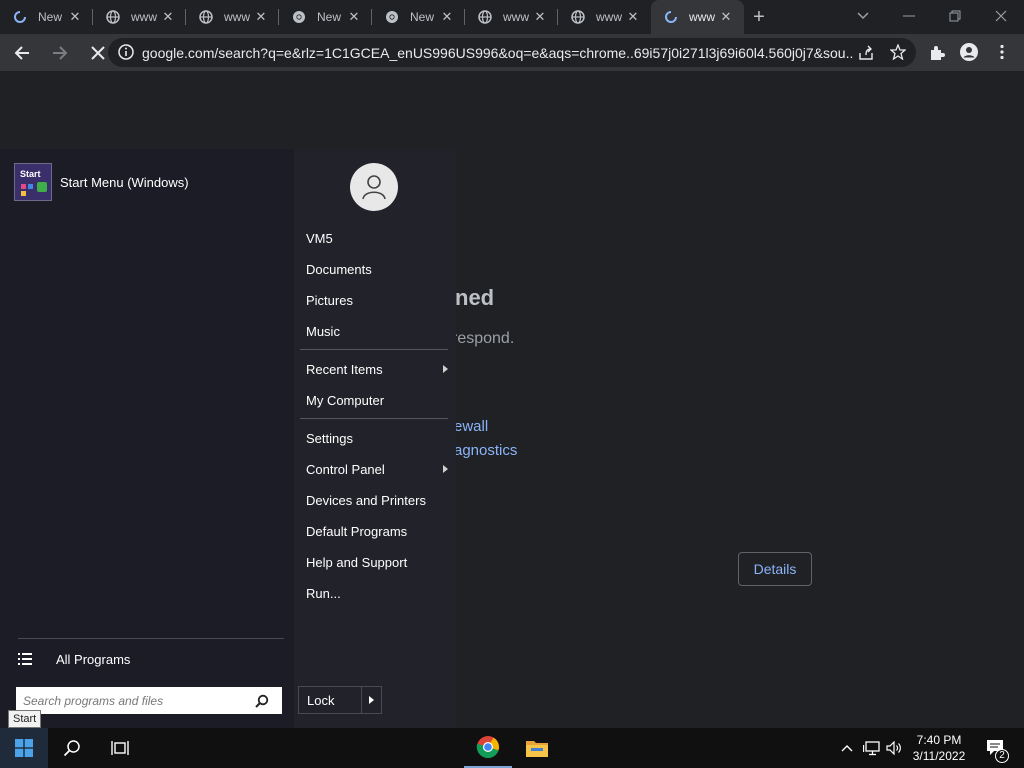 Image resolution: width=1024 pixels, height=768 pixels. What do you see at coordinates (378, 438) in the screenshot?
I see `menu-item-settings: Settings` at bounding box center [378, 438].